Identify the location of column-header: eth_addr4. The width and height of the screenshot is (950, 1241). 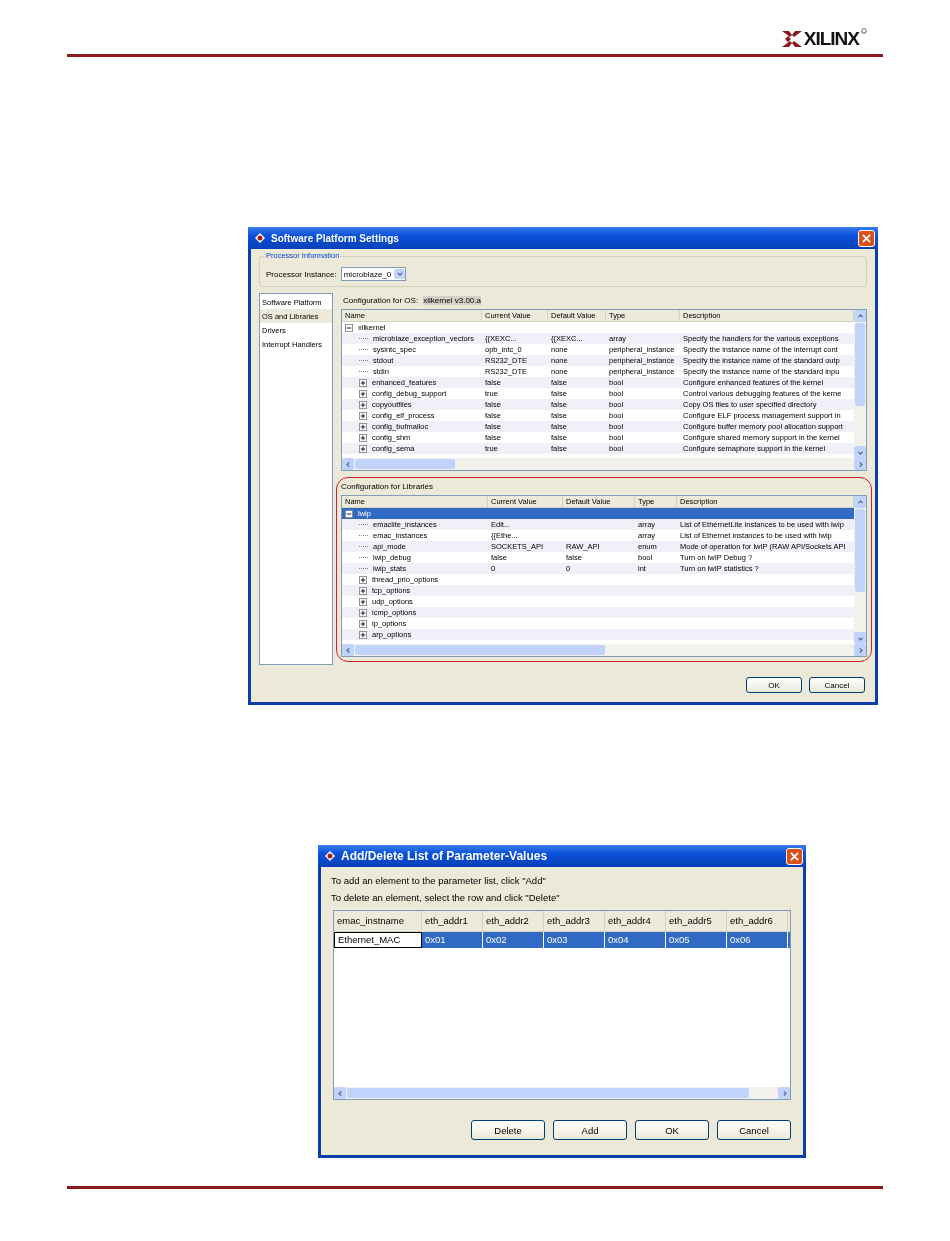
(635, 921).